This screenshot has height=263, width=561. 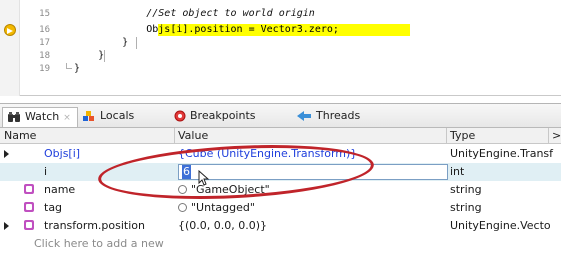 I want to click on line-number: 18, so click(x=44, y=56).